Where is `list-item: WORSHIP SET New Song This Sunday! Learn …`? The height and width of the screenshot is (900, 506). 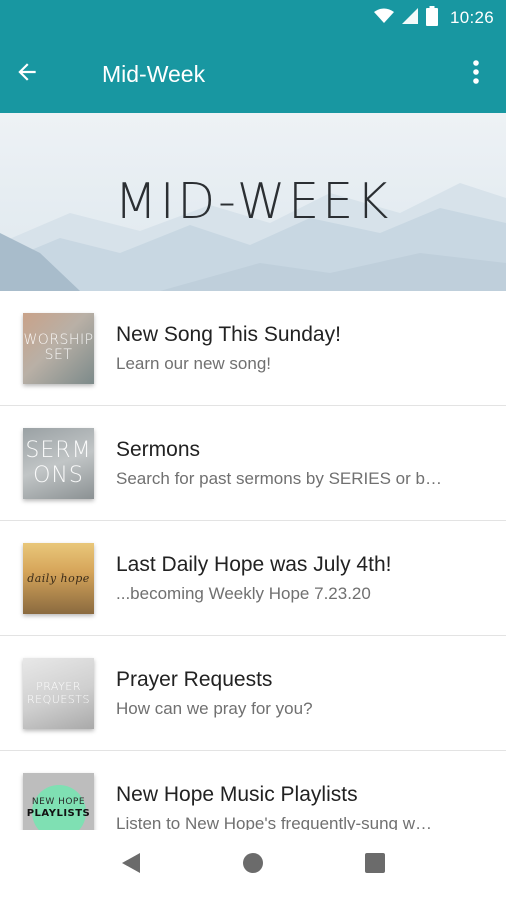
list-item: WORSHIP SET New Song This Sunday! Learn … is located at coordinates (253, 348).